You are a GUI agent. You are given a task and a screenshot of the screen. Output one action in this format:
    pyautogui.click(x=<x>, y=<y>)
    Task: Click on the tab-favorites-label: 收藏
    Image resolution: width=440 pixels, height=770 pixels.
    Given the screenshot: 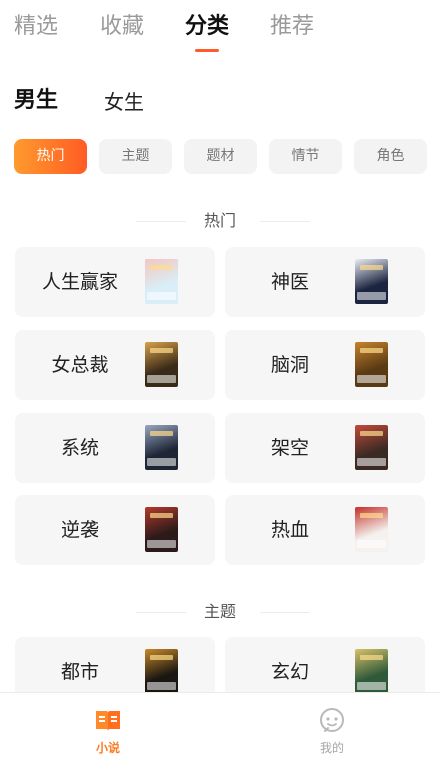 What is the action you would take?
    pyautogui.click(x=122, y=26)
    